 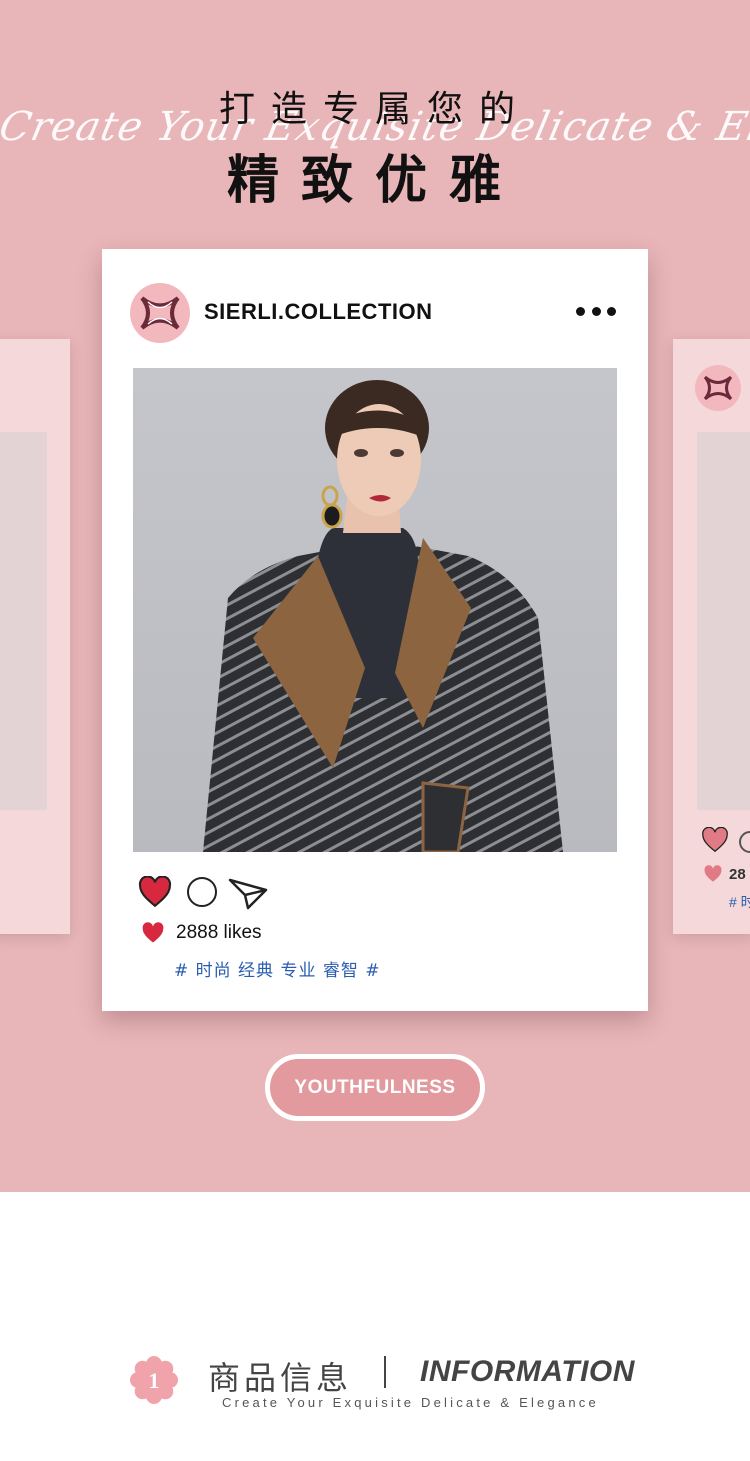 What do you see at coordinates (385, 1372) in the screenshot?
I see `divider` at bounding box center [385, 1372].